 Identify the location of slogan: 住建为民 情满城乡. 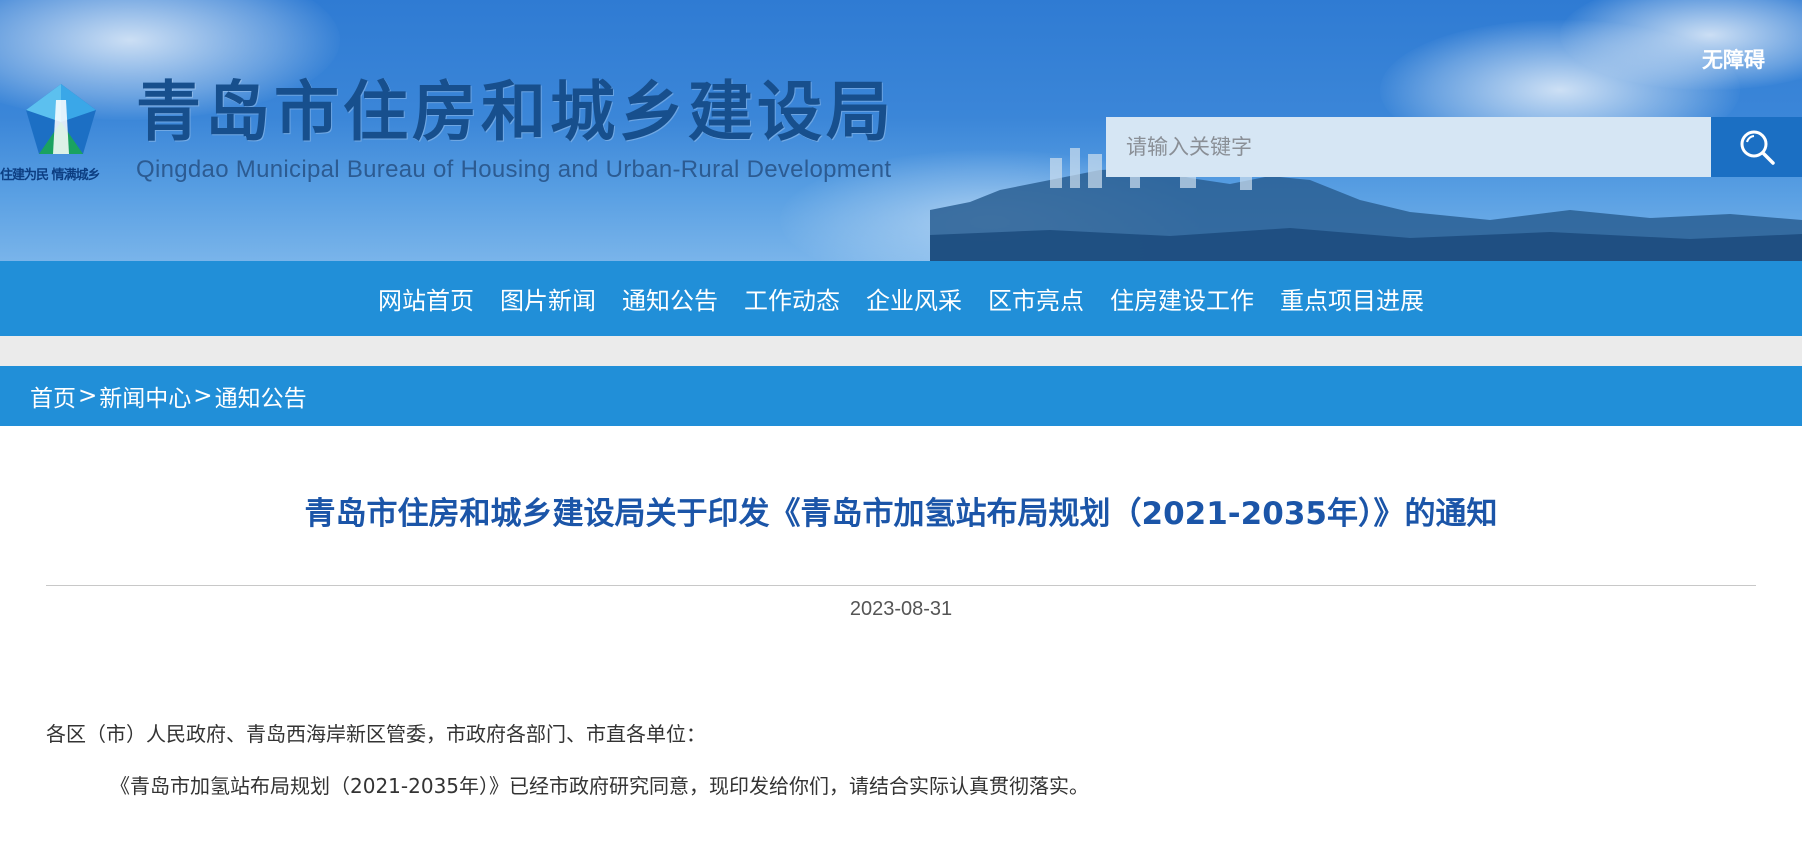
(50, 175).